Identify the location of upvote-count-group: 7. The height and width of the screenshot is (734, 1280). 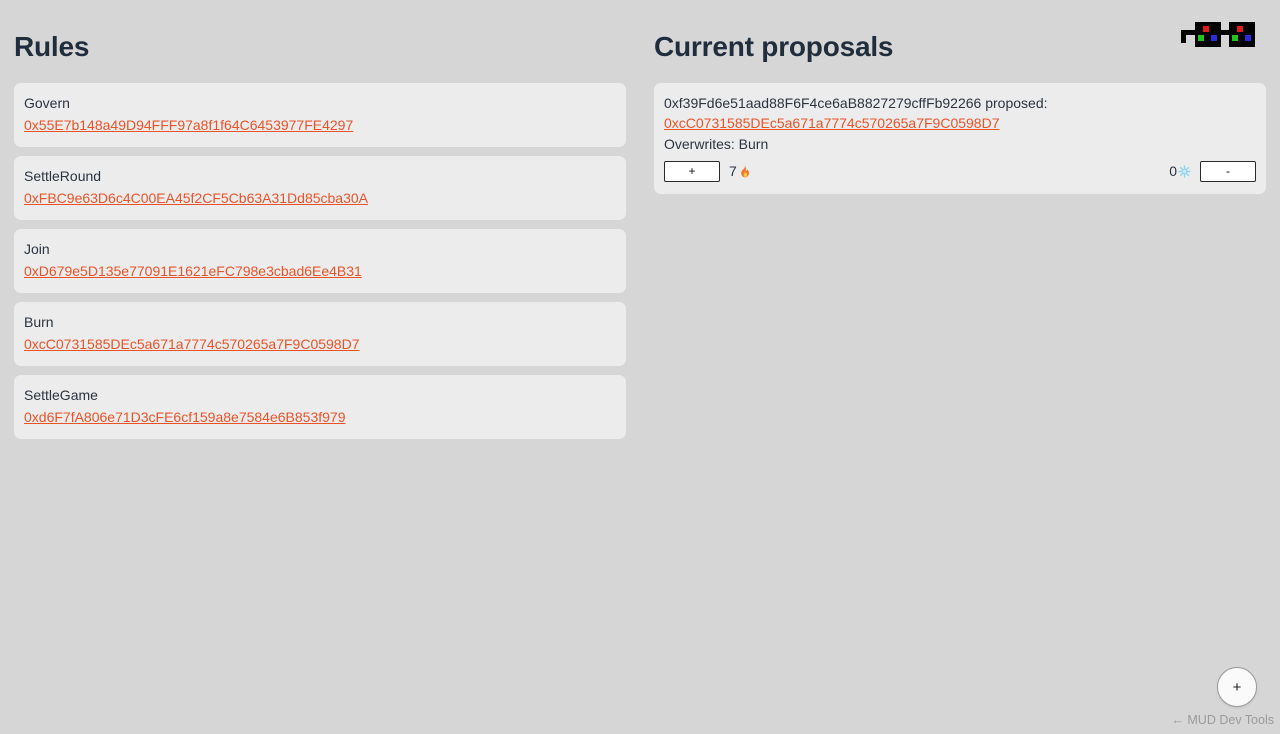
(740, 171).